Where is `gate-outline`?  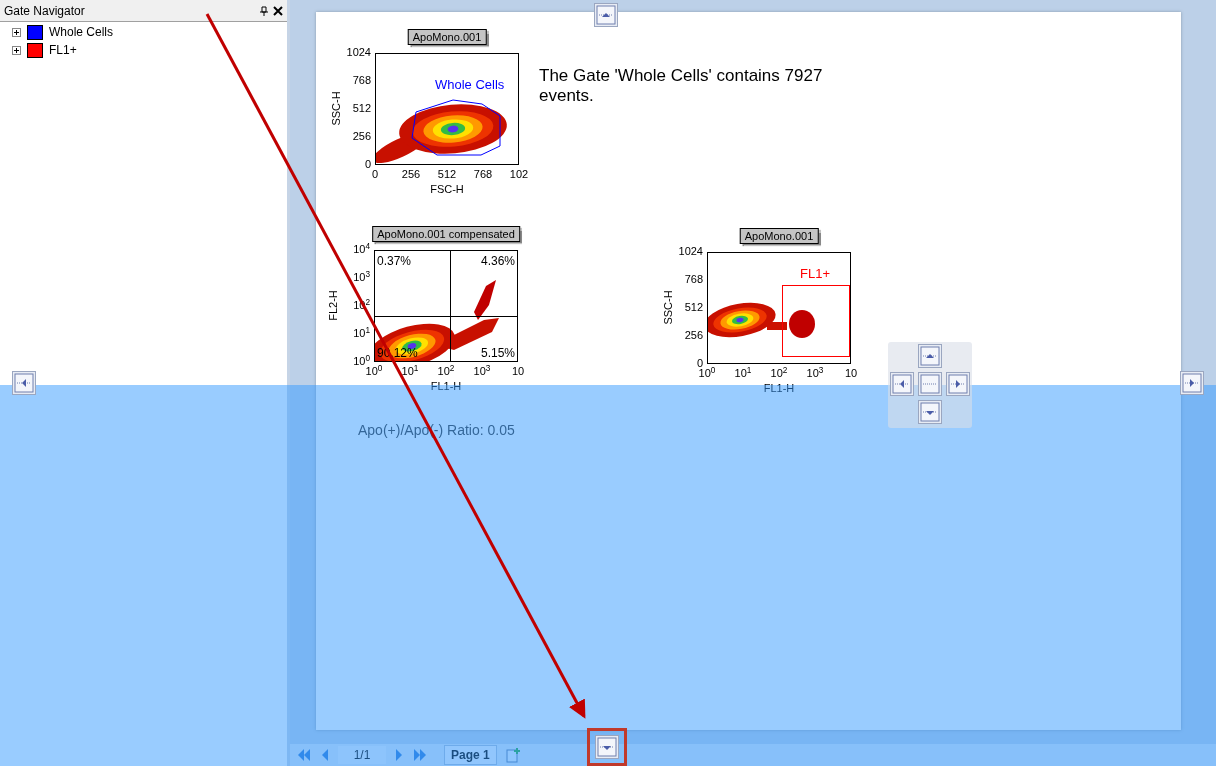 gate-outline is located at coordinates (816, 321).